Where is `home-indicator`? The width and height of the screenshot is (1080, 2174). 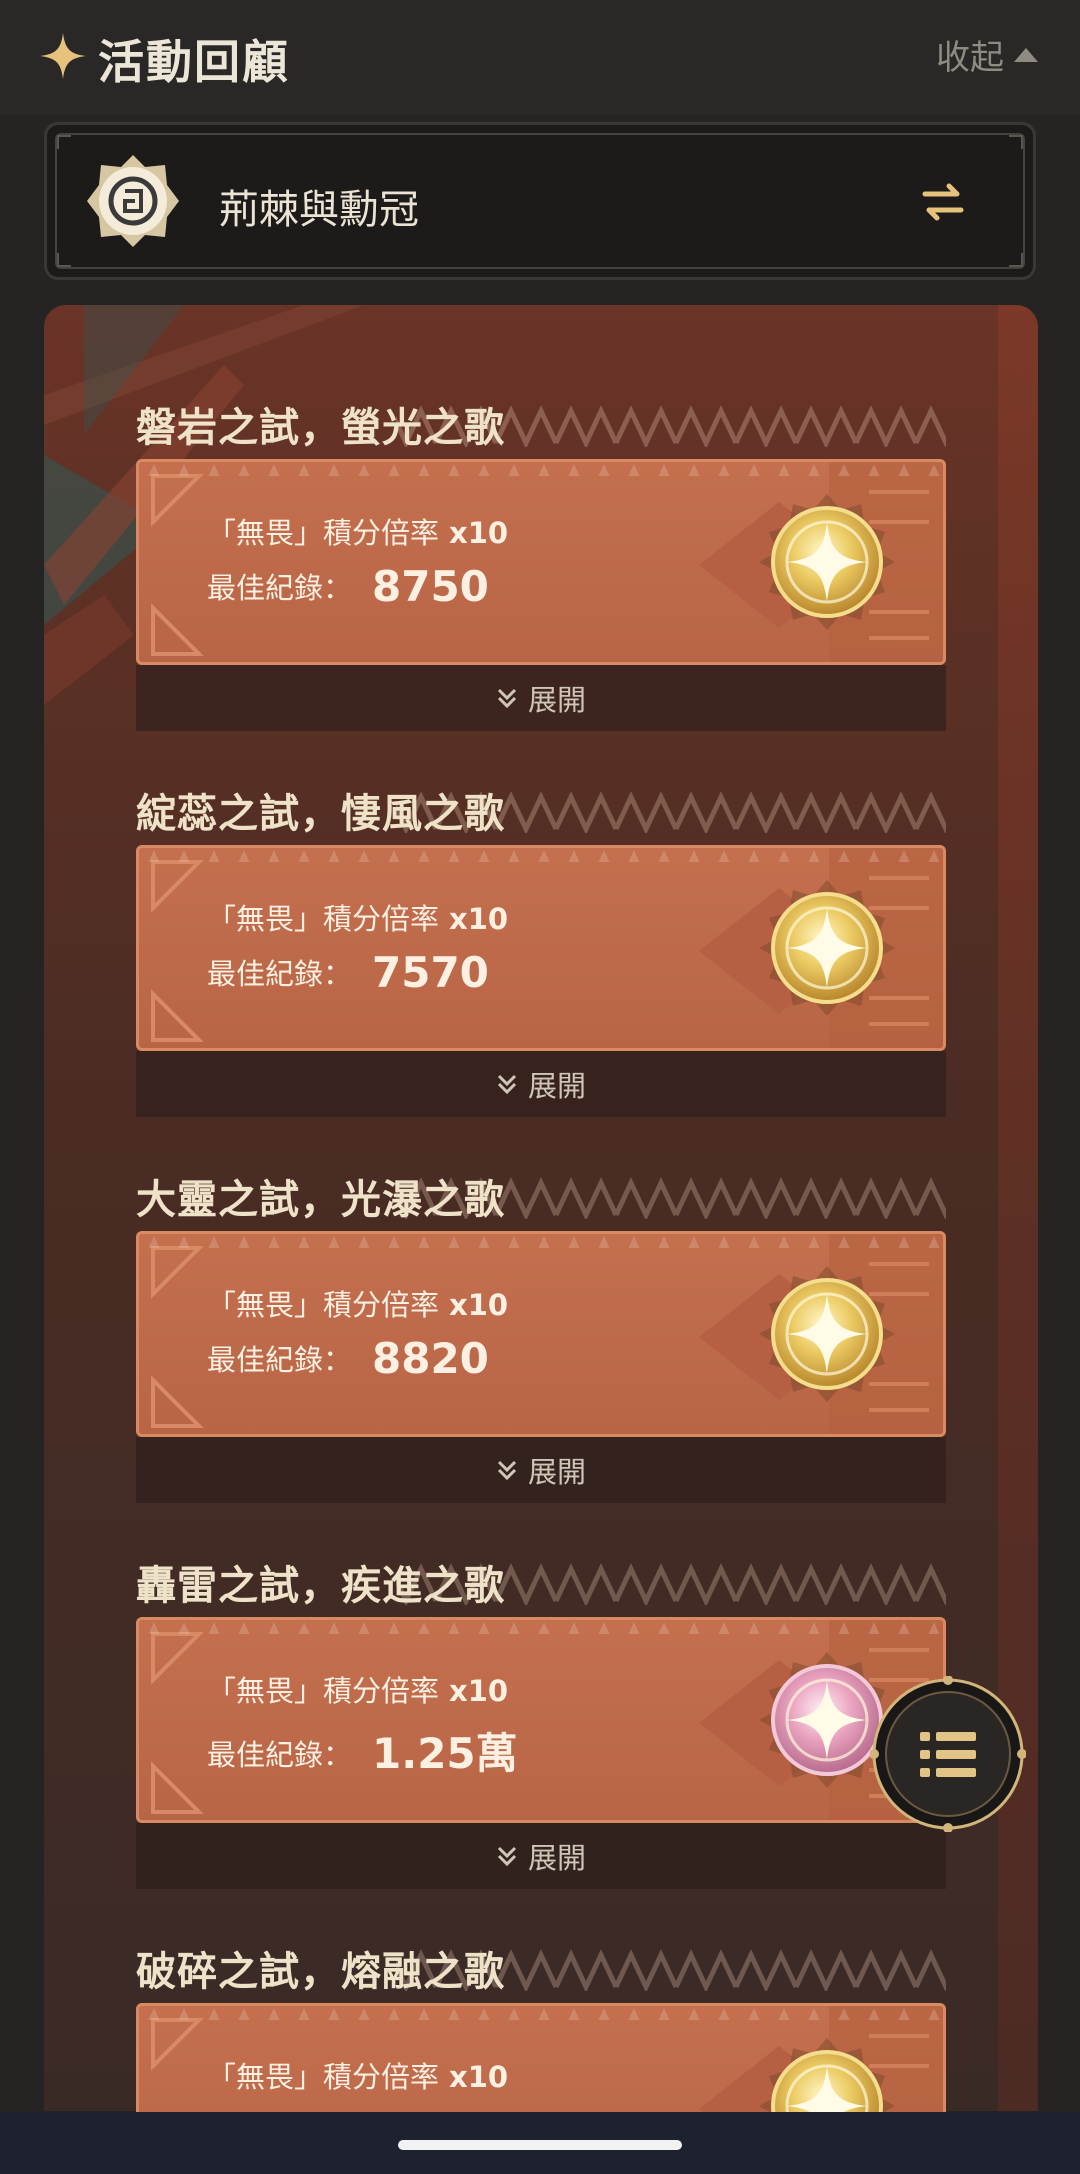
home-indicator is located at coordinates (540, 2145).